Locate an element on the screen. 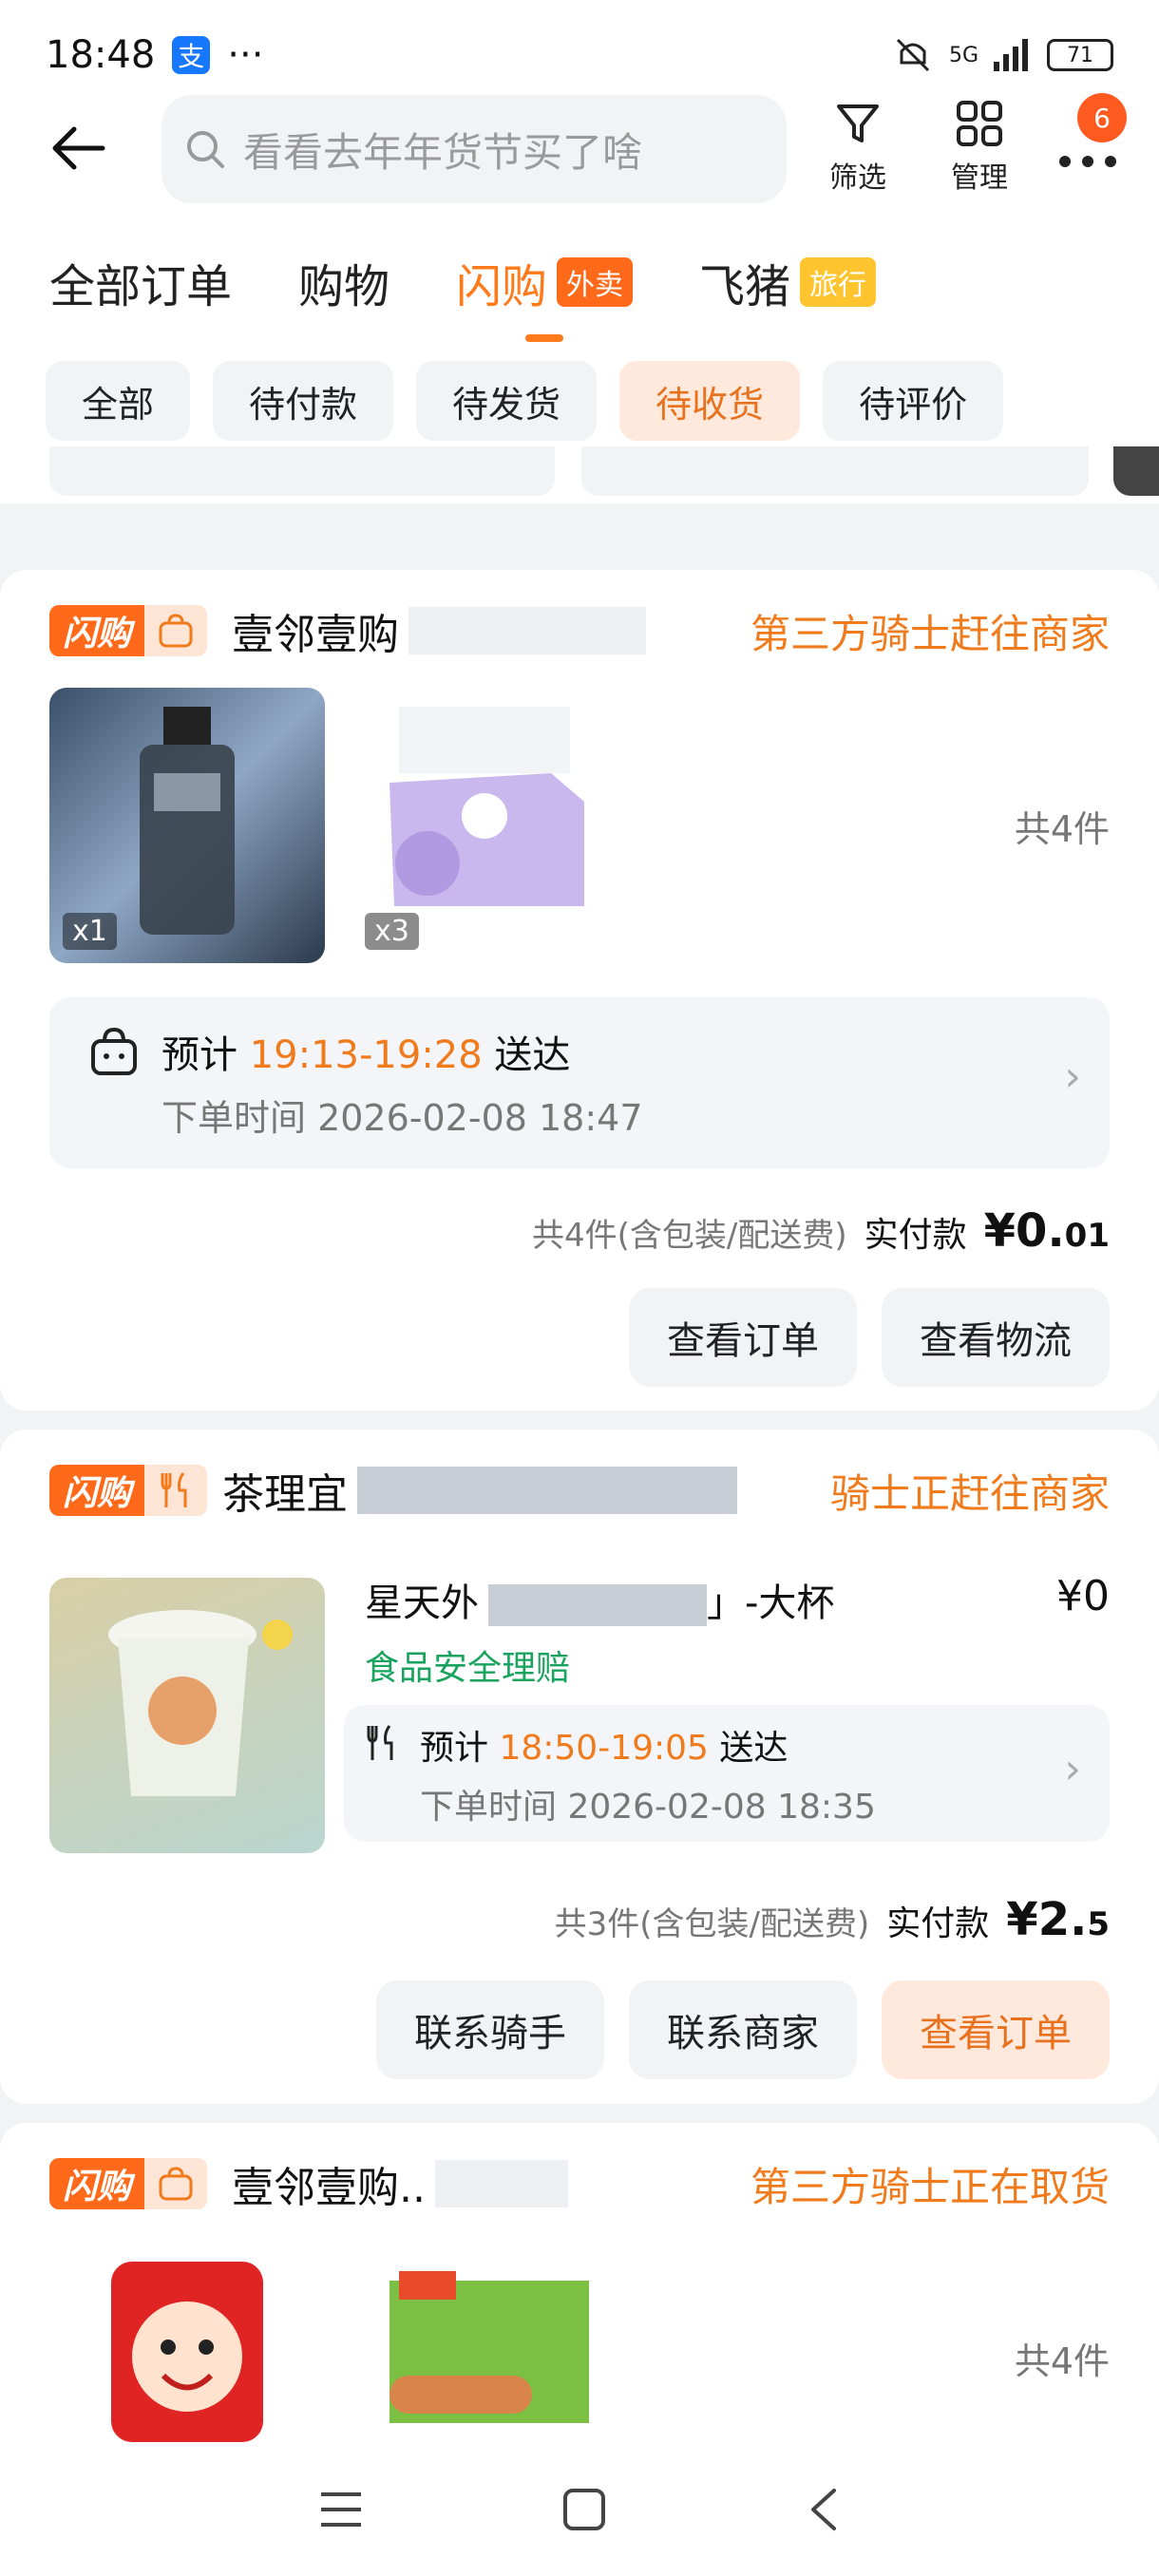 Image resolution: width=1159 pixels, height=2576 pixels. signal-icon is located at coordinates (1011, 55).